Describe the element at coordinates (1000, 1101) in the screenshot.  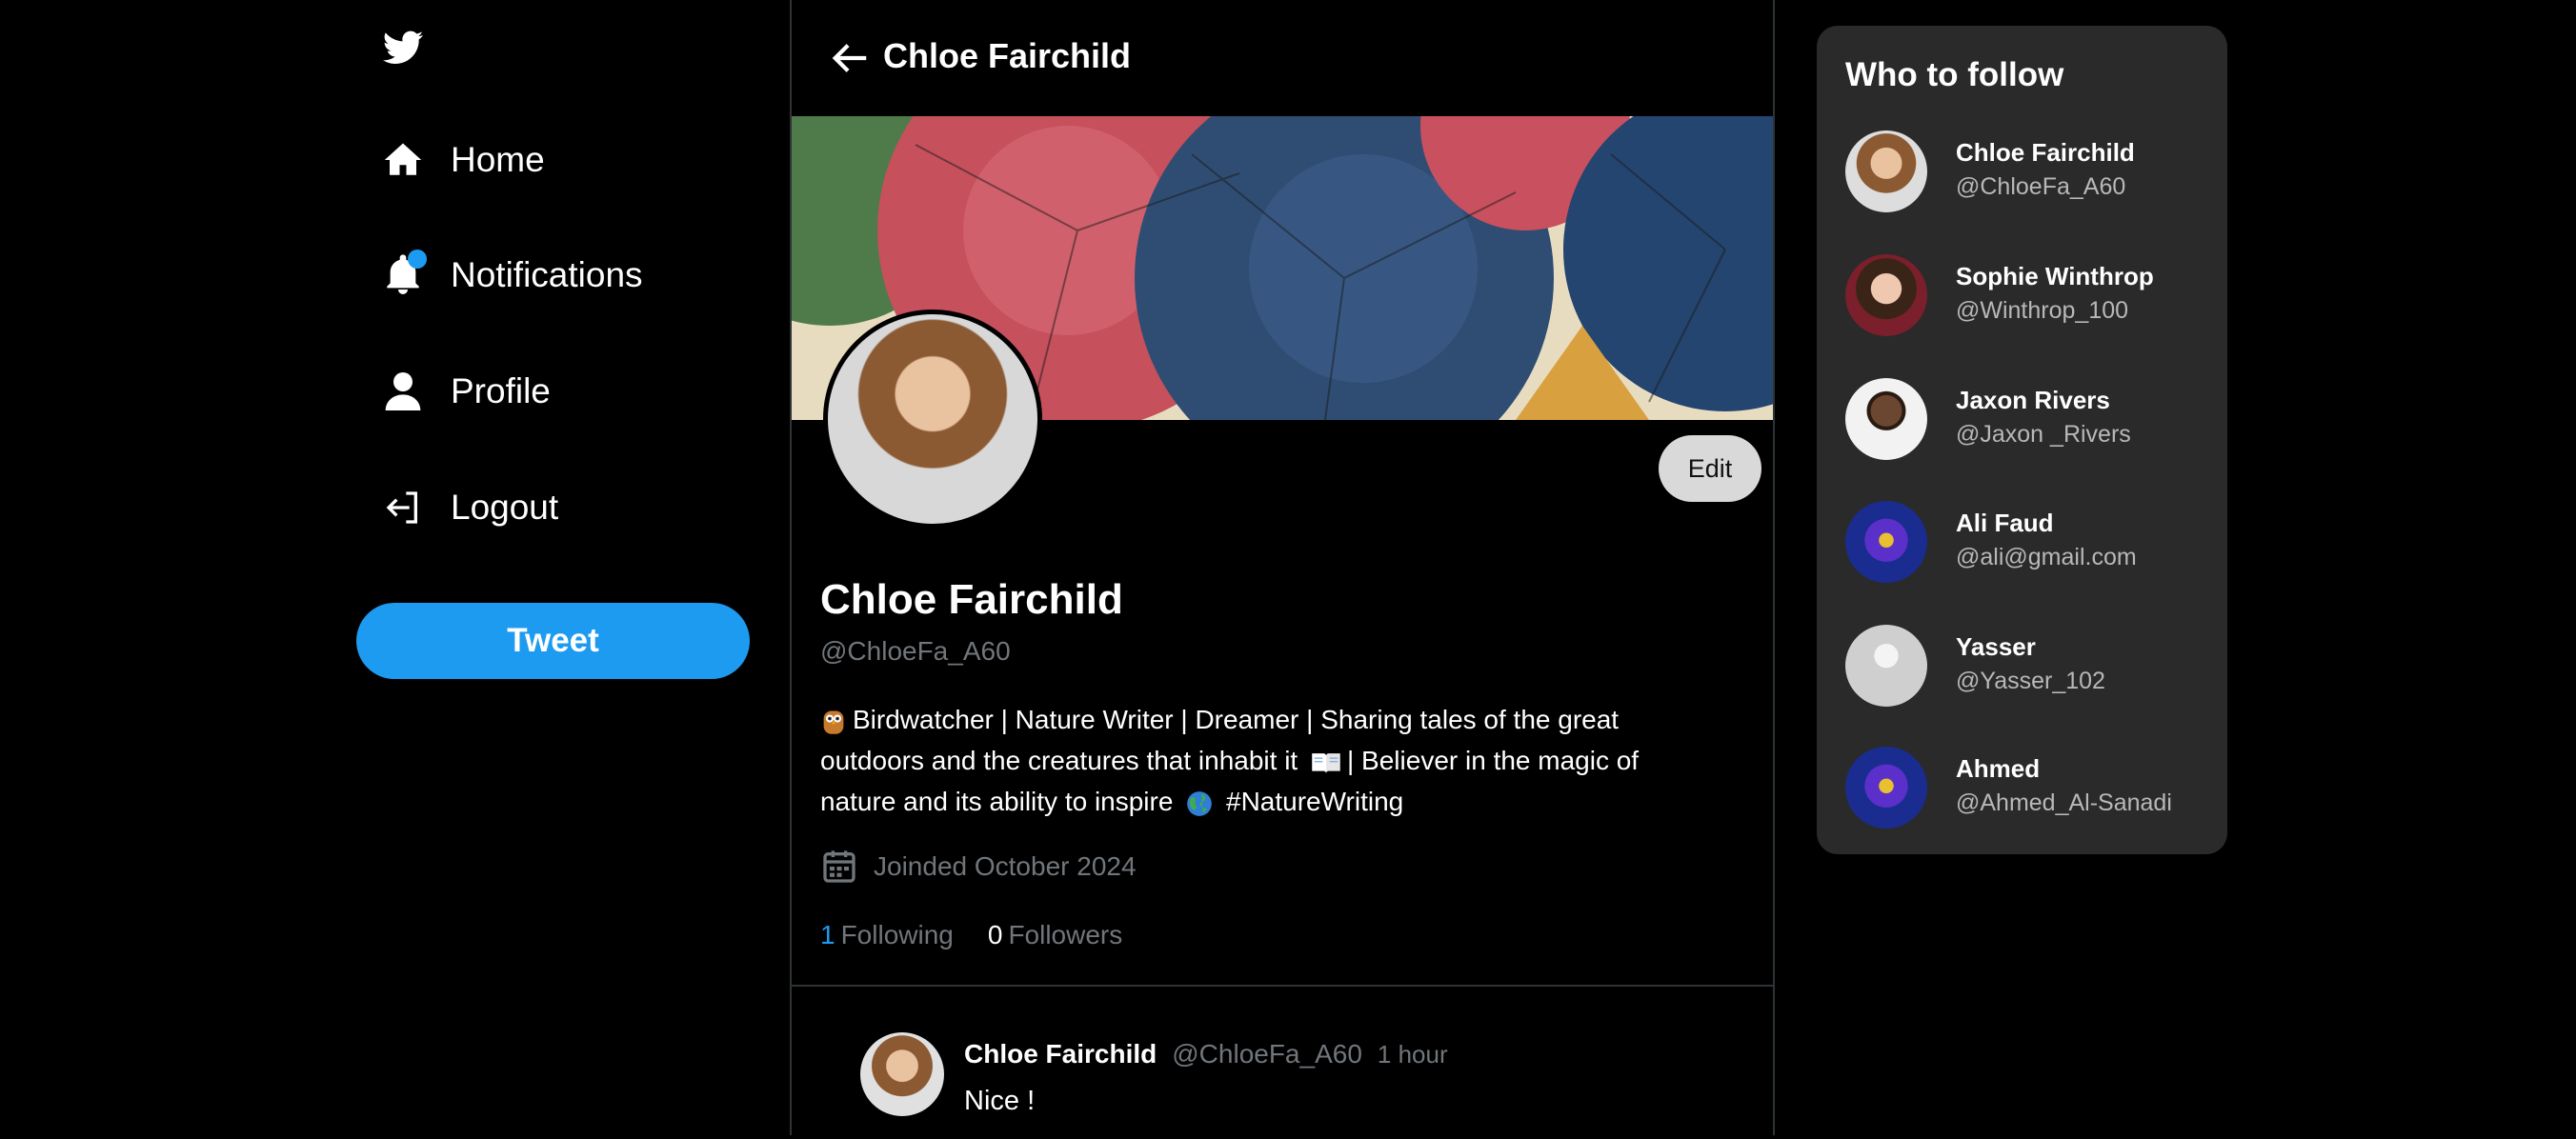
I see `tweet-text: Nice !` at that location.